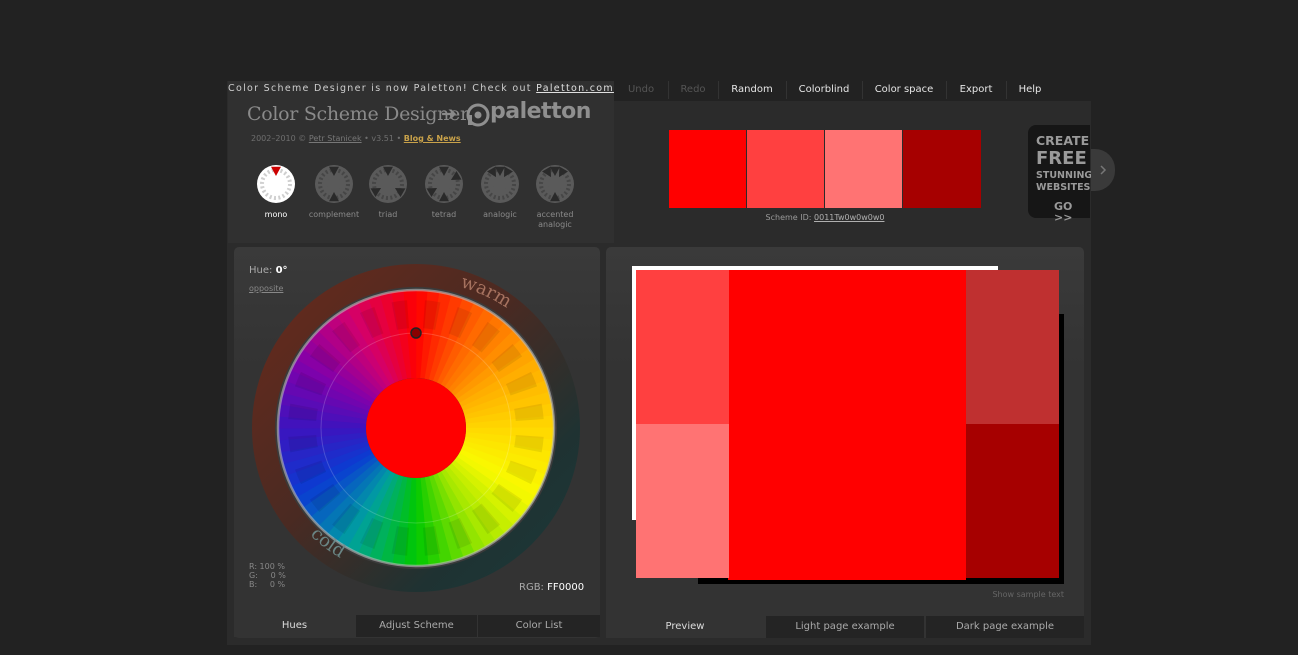 The width and height of the screenshot is (1298, 655). Describe the element at coordinates (432, 138) in the screenshot. I see `blog-link: Blog & News` at that location.